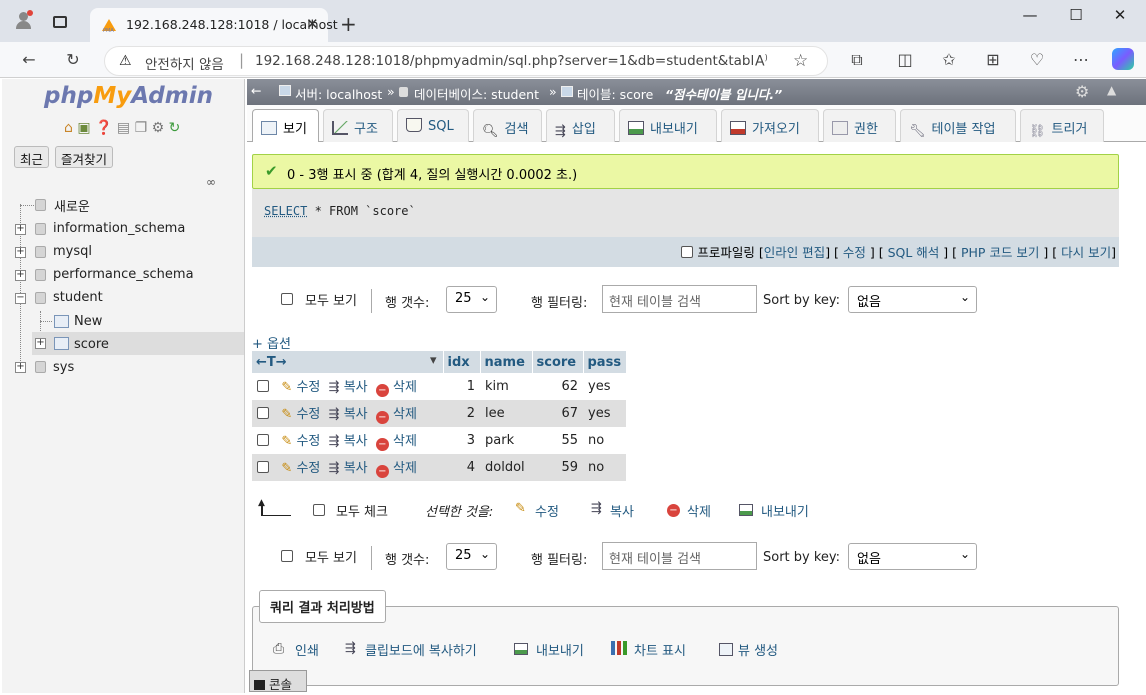  Describe the element at coordinates (421, 649) in the screenshot. I see `copy-clipboard-button: 클립보드에 복사하기` at that location.